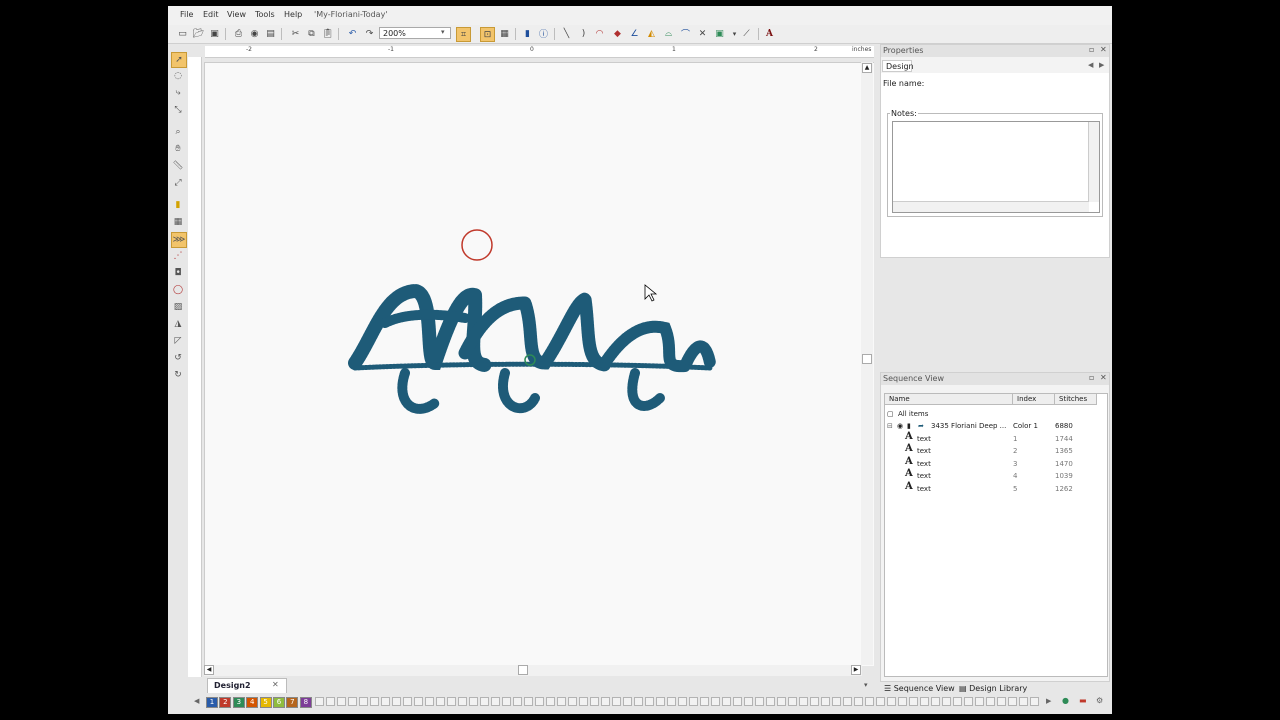 This screenshot has height=720, width=1280. Describe the element at coordinates (198, 33) in the screenshot. I see `open-icon: 📂︎` at that location.